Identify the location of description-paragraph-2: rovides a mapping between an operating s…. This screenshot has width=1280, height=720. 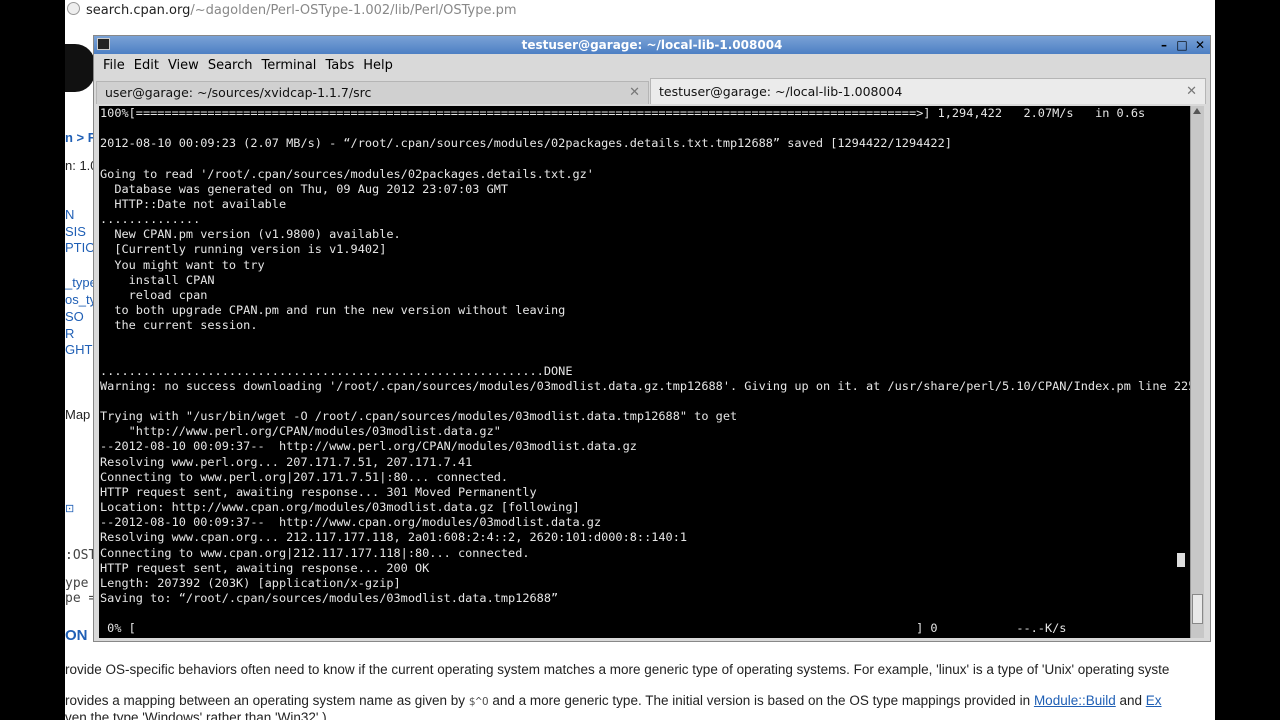
(613, 700).